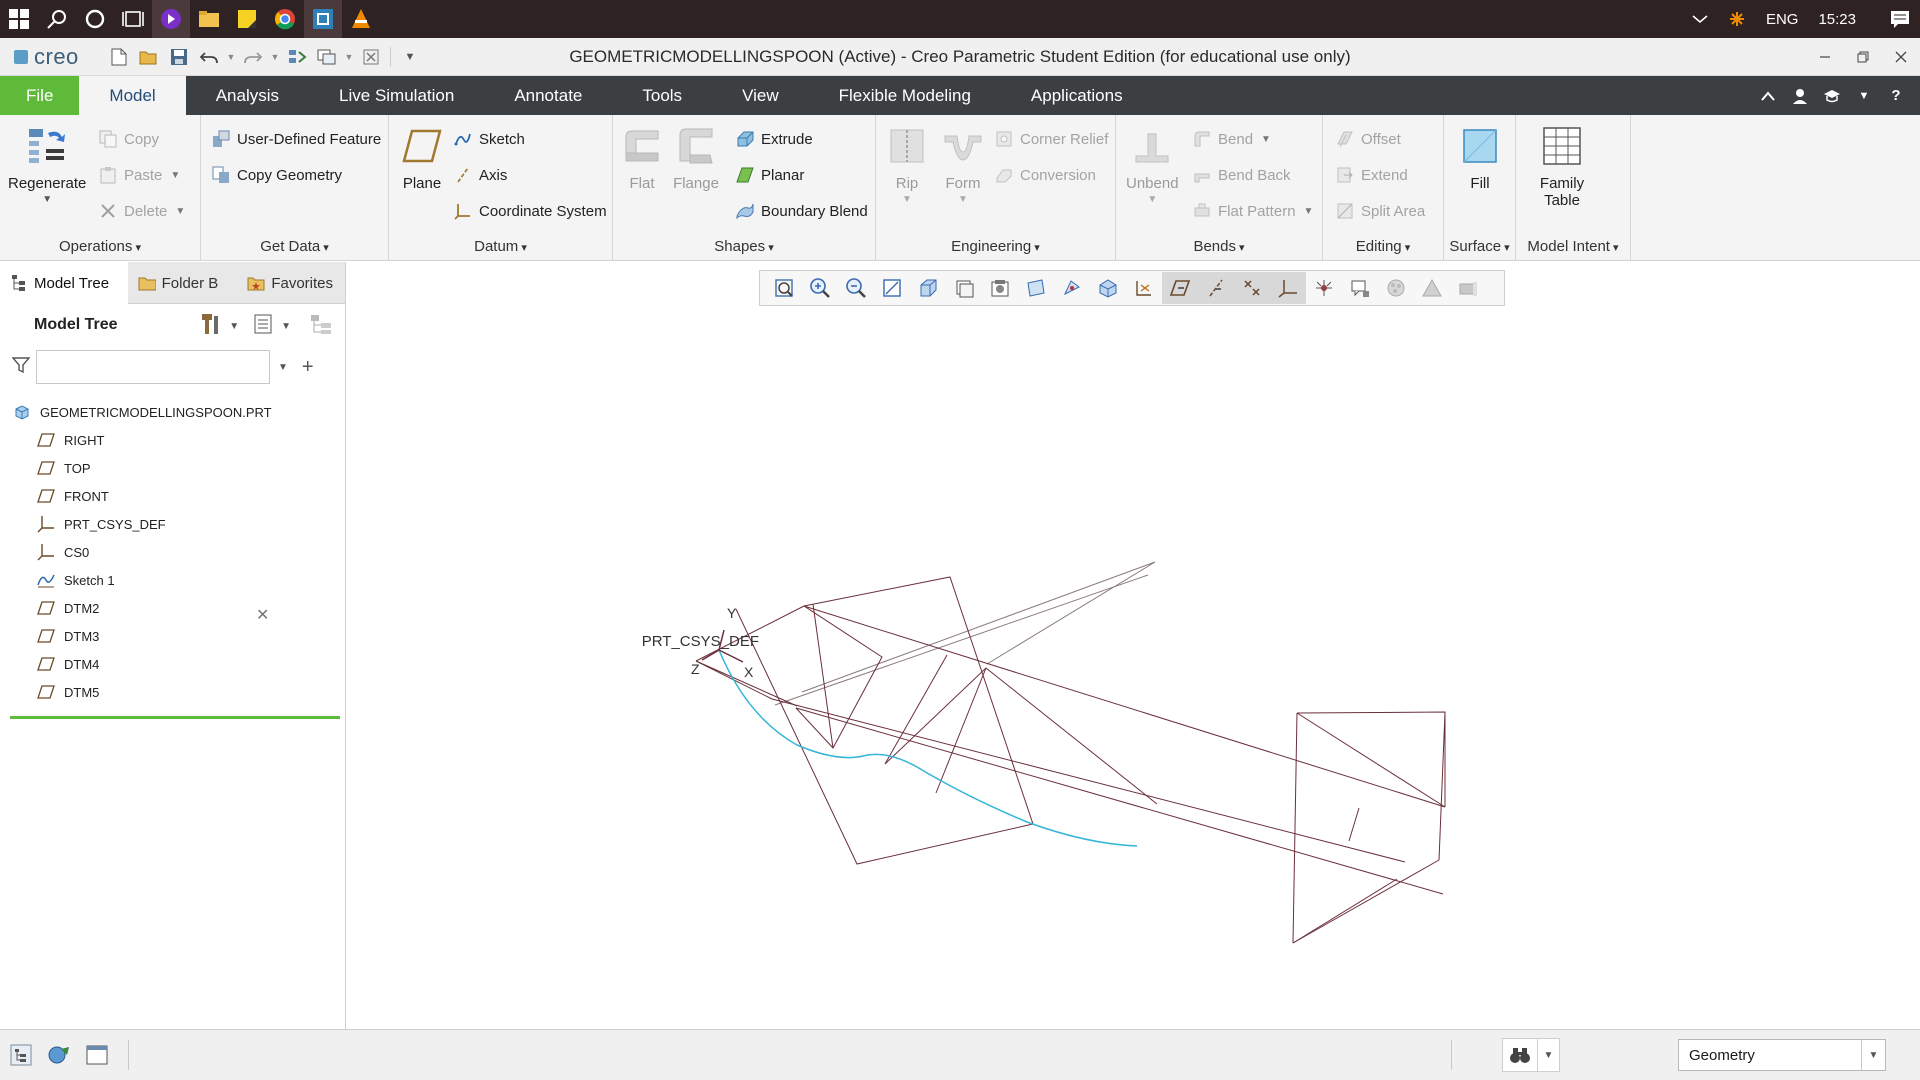 The width and height of the screenshot is (1920, 1080). What do you see at coordinates (179, 57) in the screenshot?
I see `save-icon` at bounding box center [179, 57].